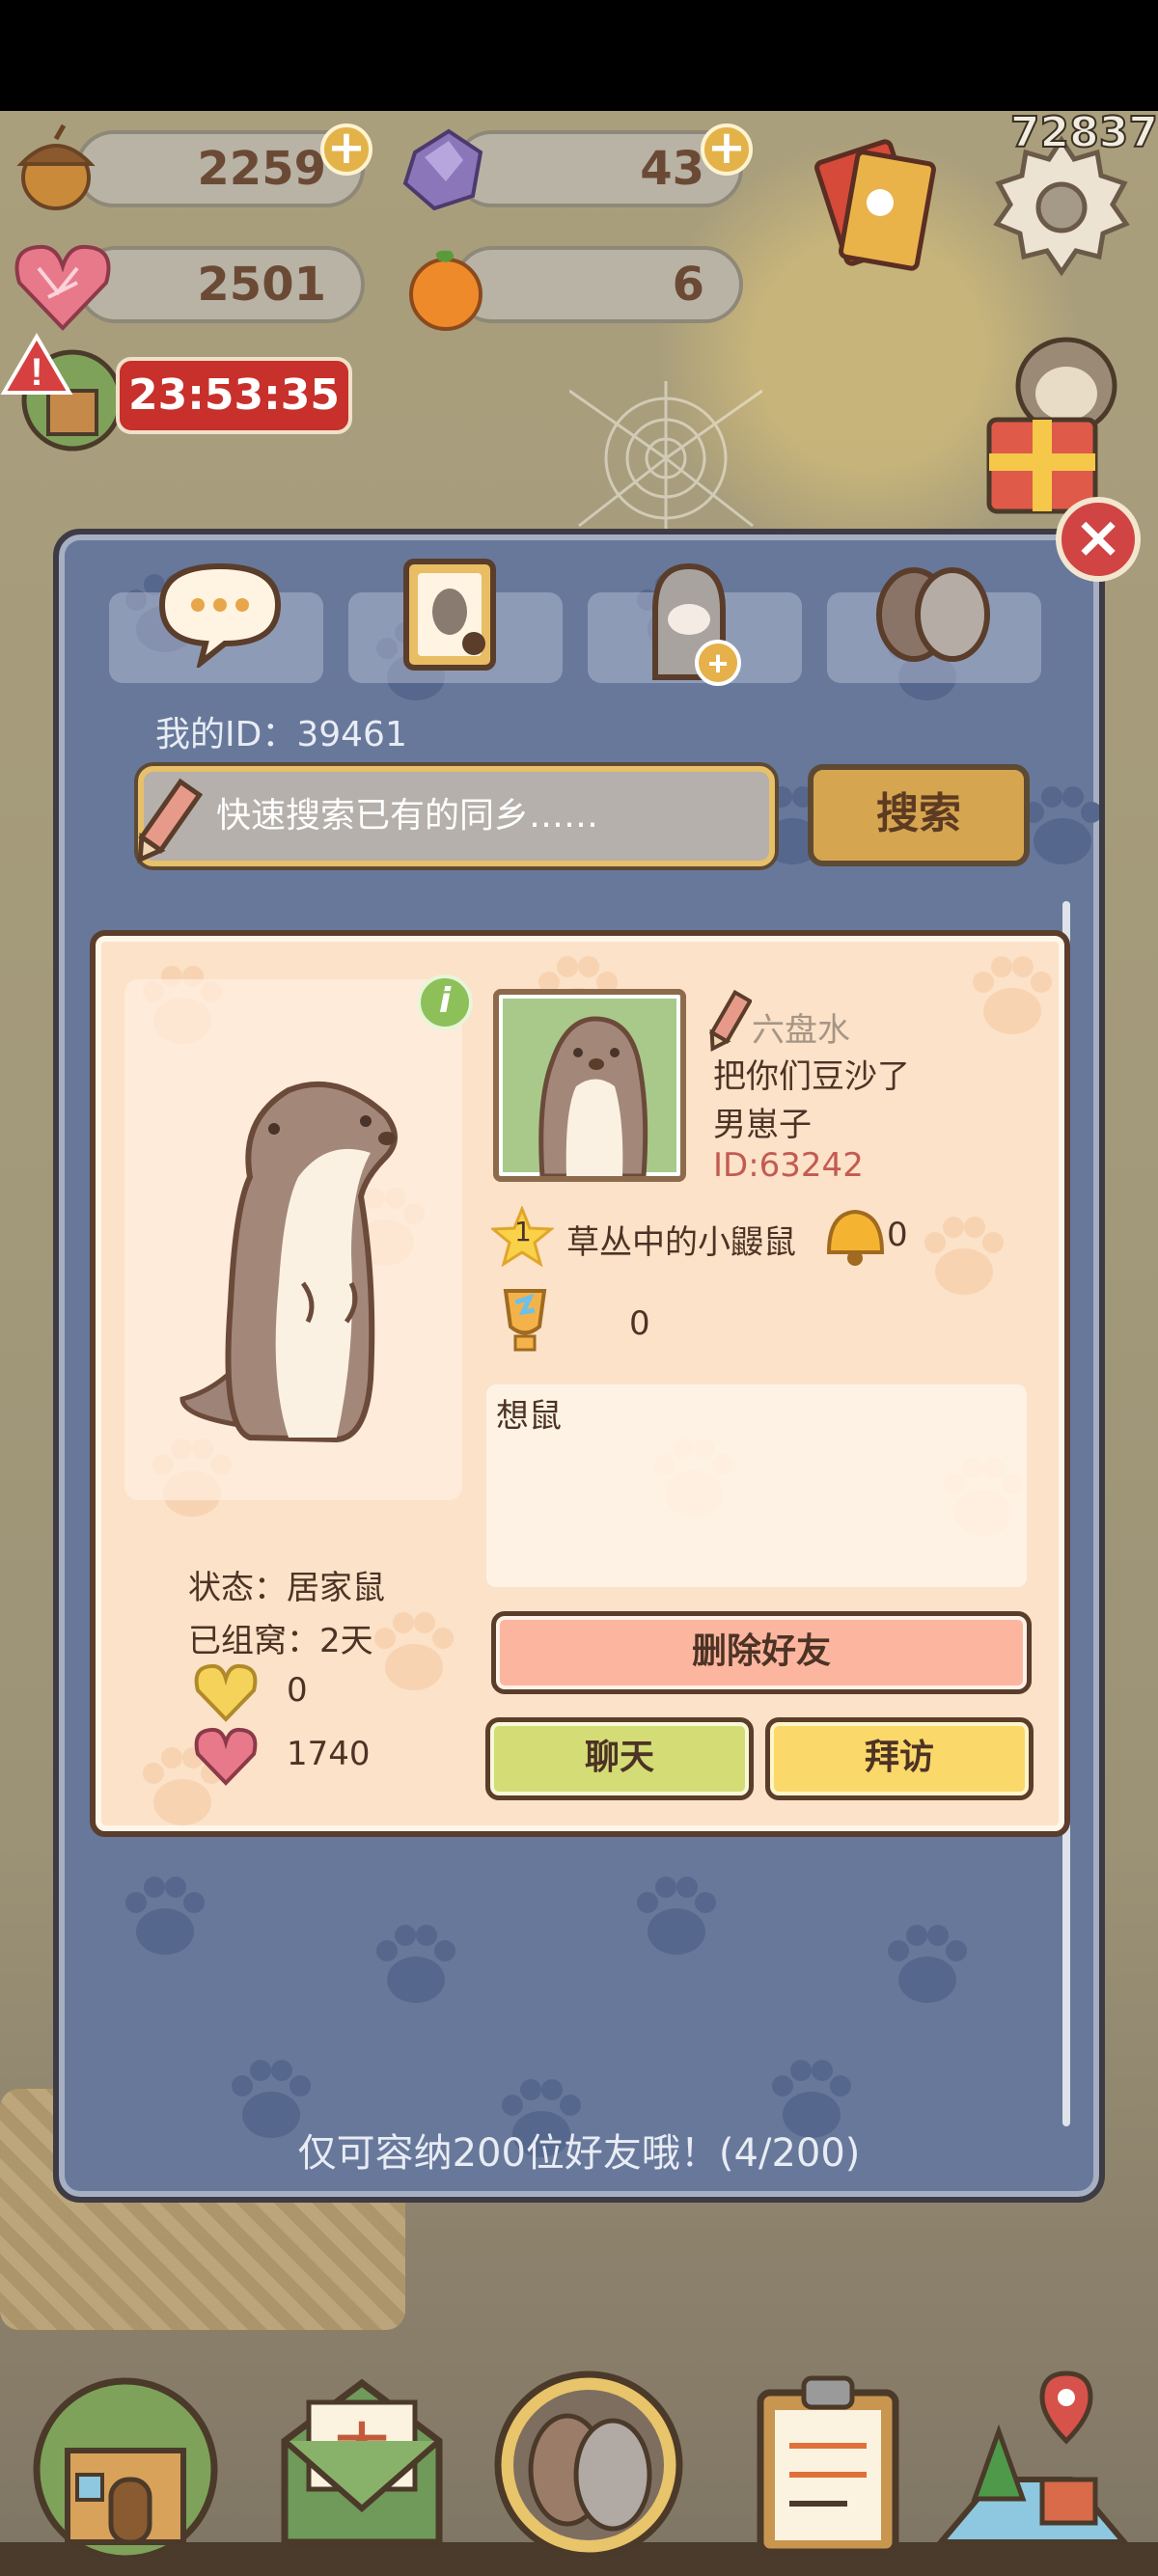 The image size is (1158, 2576). What do you see at coordinates (1098, 540) in the screenshot?
I see `close-button: ×` at bounding box center [1098, 540].